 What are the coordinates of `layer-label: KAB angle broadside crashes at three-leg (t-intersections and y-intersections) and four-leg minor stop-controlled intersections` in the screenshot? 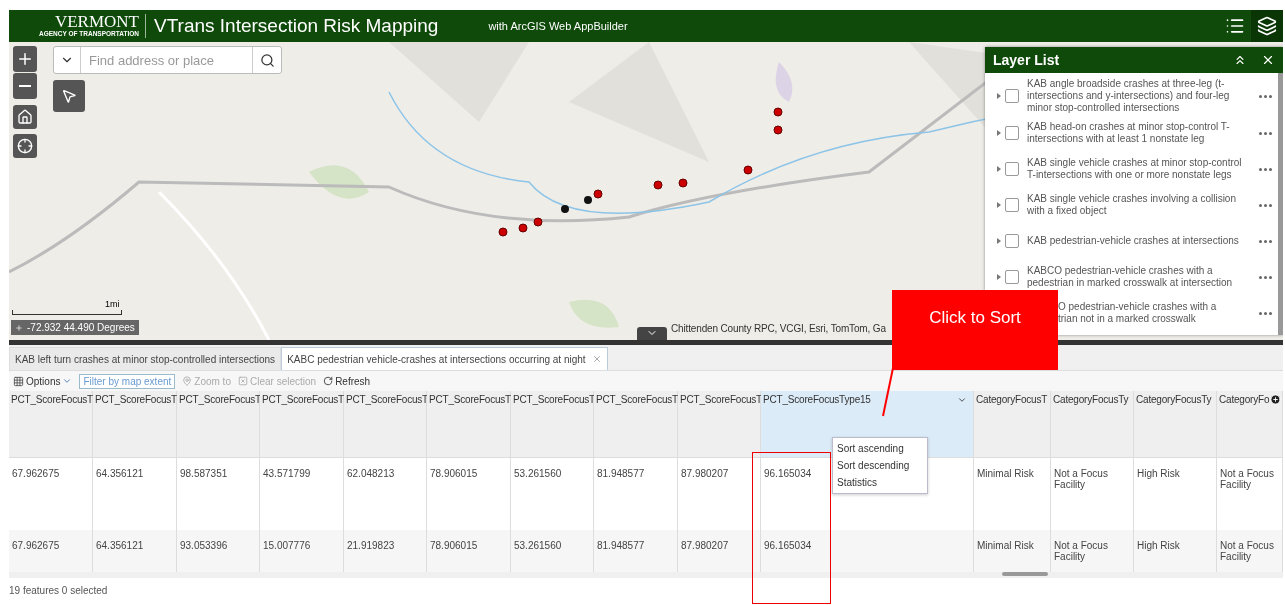 It's located at (1129, 96).